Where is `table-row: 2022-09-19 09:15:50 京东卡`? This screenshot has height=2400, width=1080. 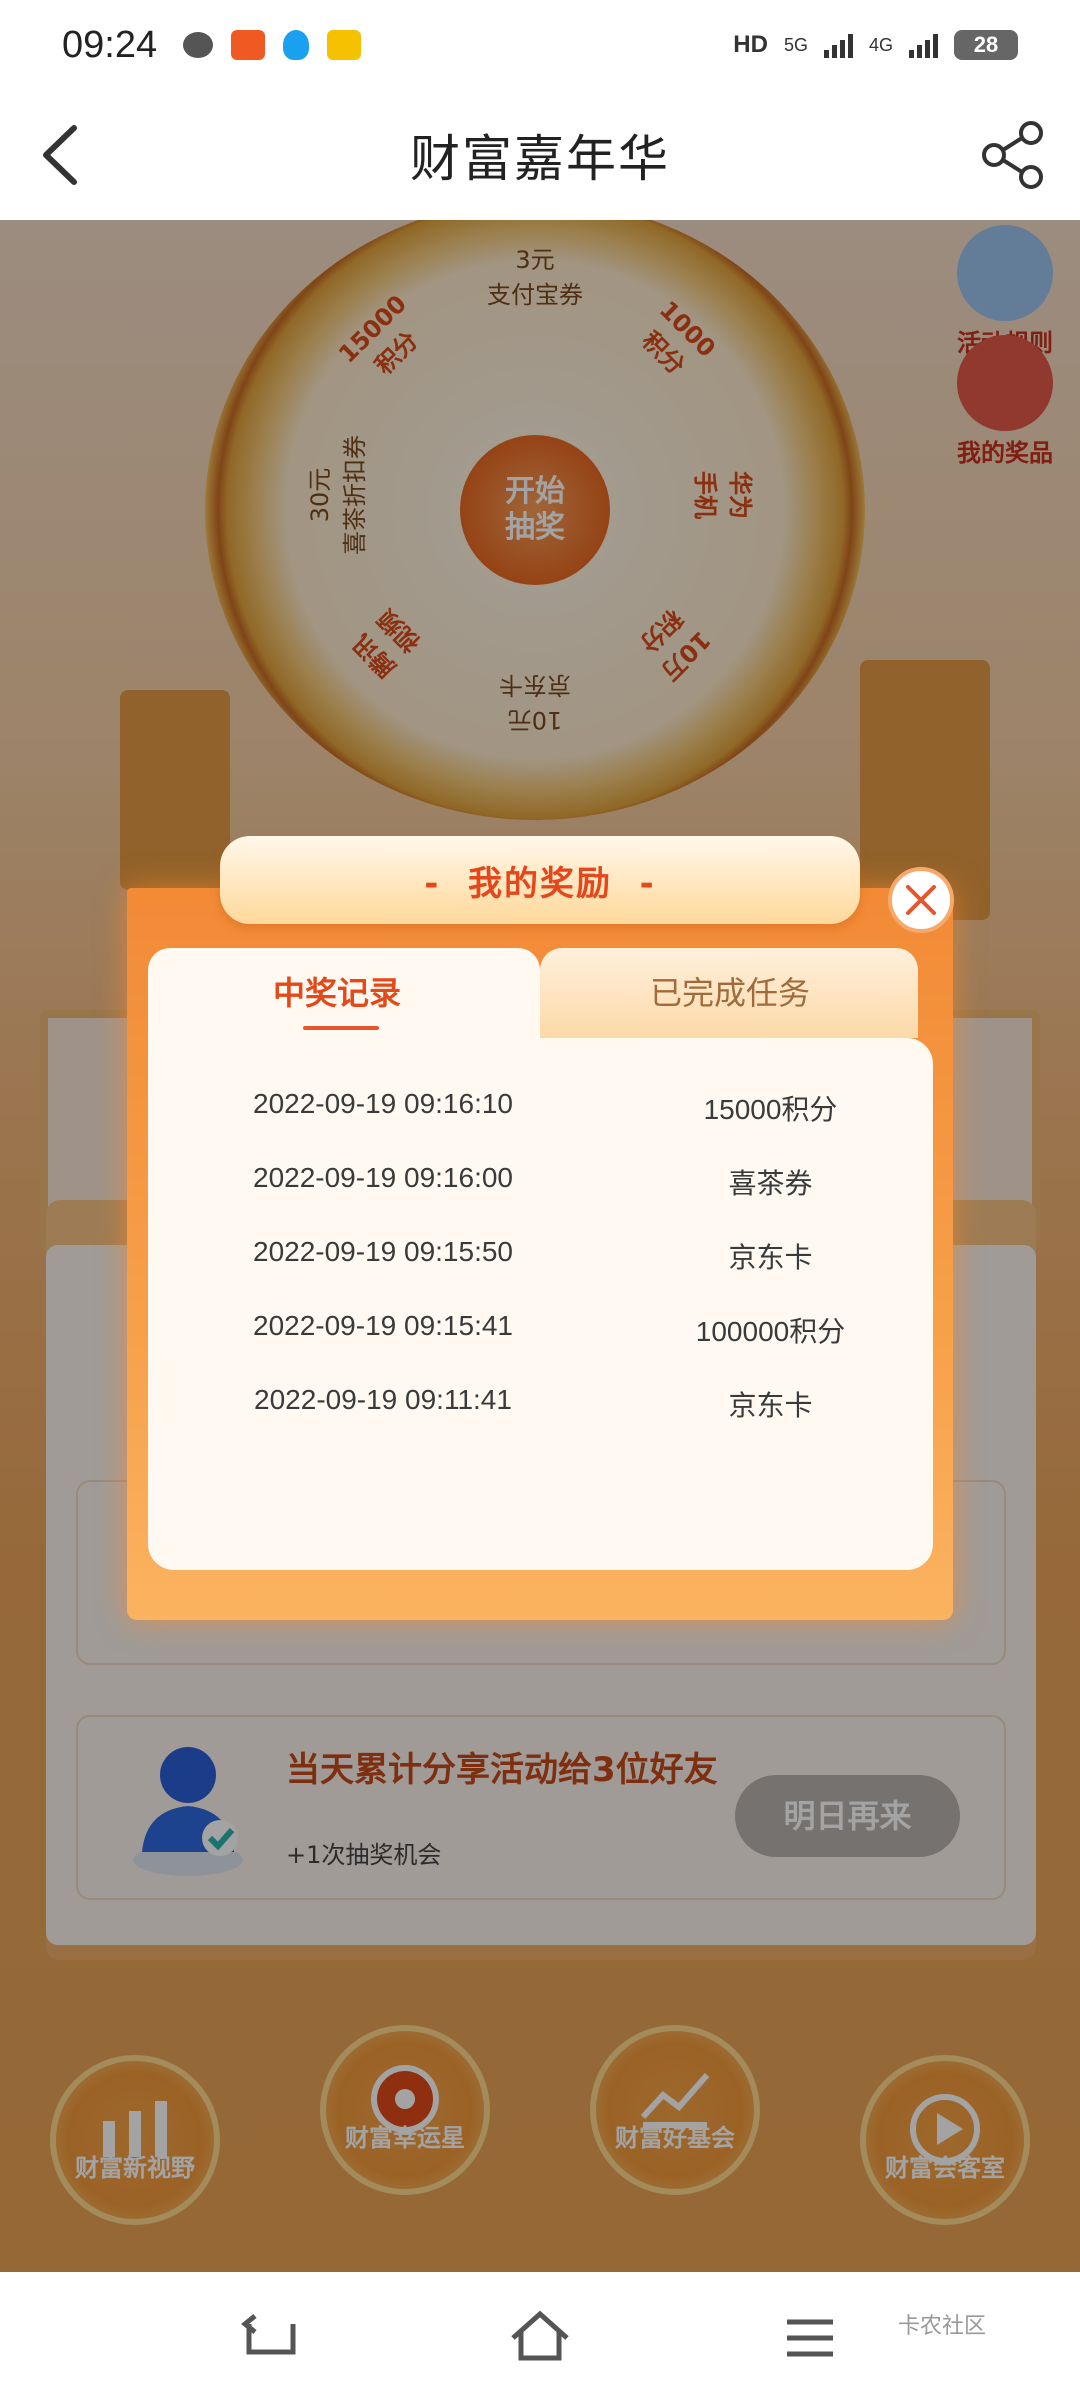
table-row: 2022-09-19 09:15:50 京东卡 is located at coordinates (540, 1255).